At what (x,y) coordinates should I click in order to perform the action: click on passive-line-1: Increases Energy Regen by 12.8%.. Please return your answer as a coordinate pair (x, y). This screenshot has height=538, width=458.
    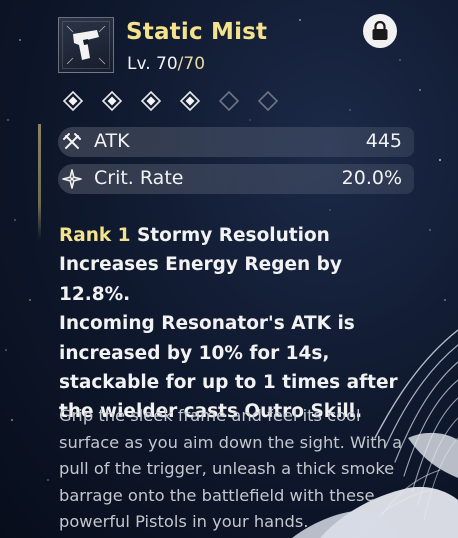
    Looking at the image, I should click on (200, 279).